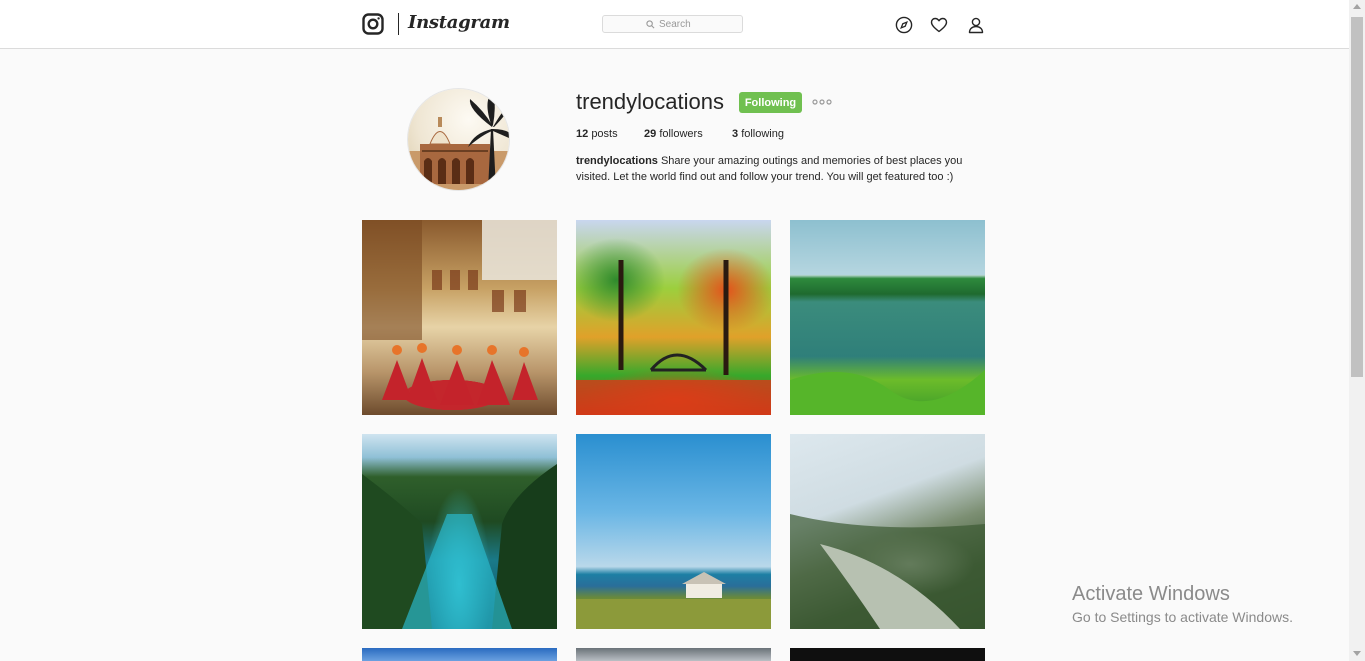 The width and height of the screenshot is (1365, 661). I want to click on followers-link: 29 followers, so click(673, 134).